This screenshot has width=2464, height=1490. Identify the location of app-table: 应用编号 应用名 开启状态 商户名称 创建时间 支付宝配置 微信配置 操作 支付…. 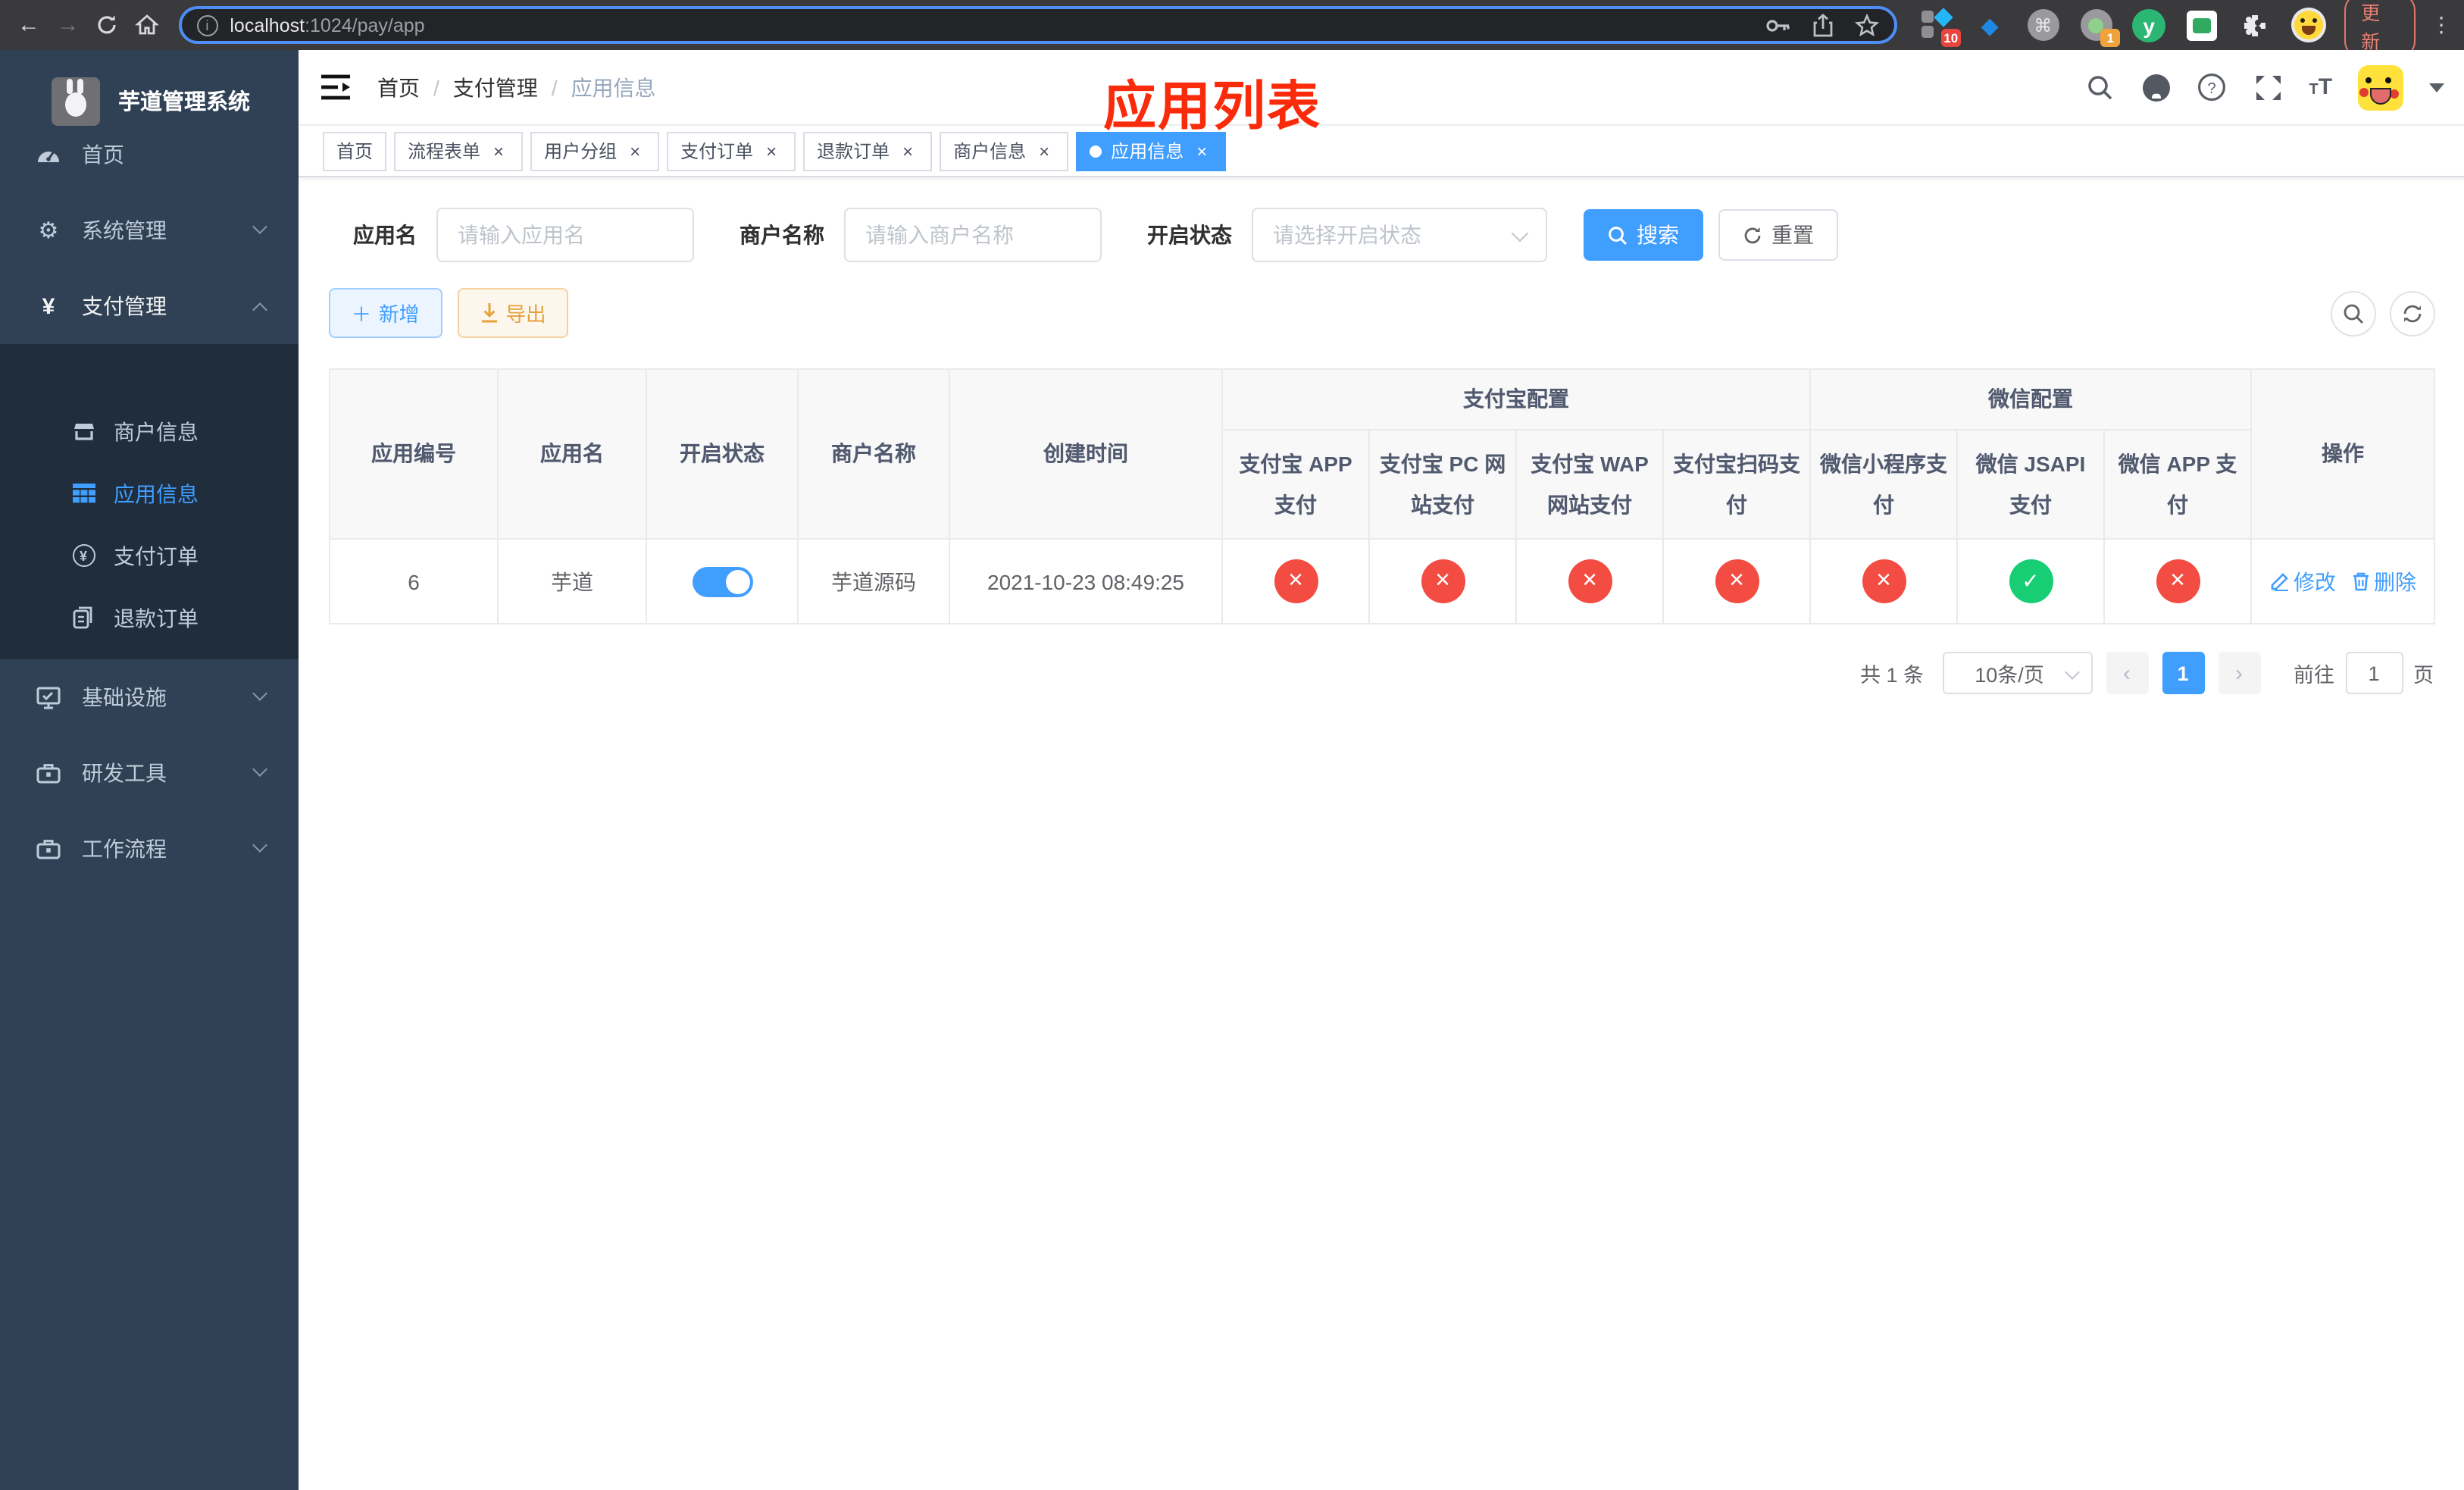
(1382, 496).